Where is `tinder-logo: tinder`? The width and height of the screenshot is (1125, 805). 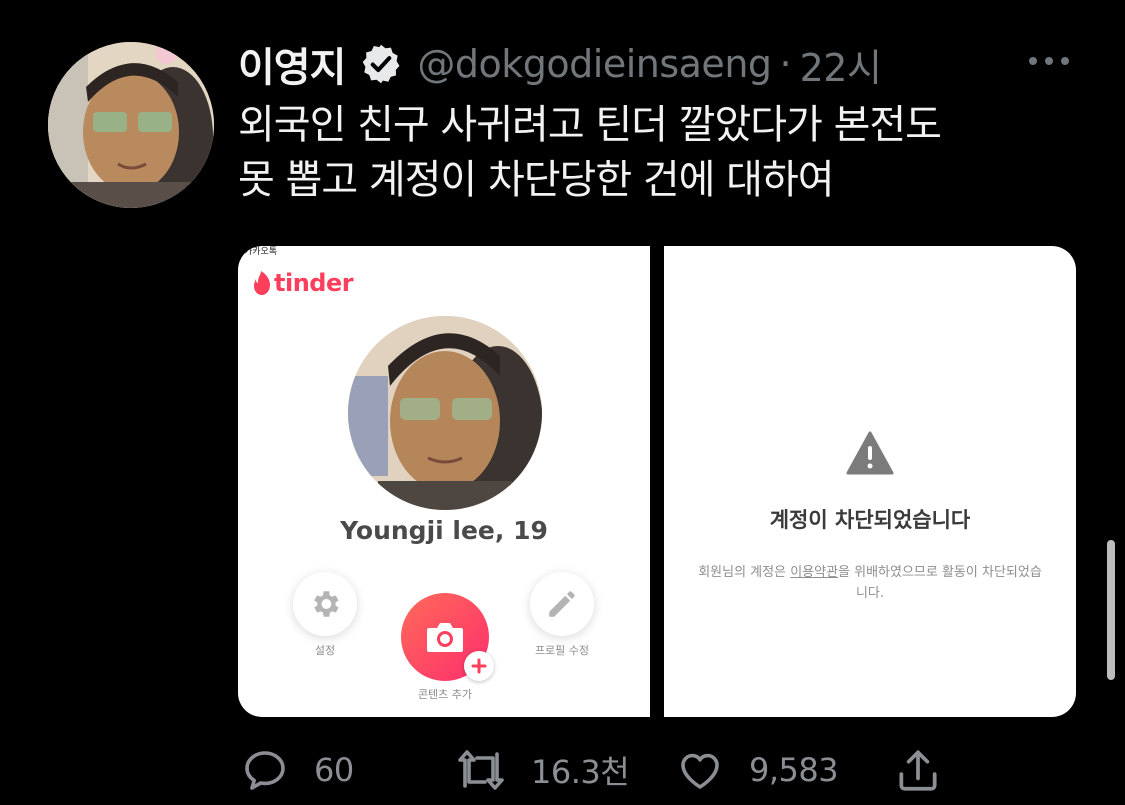
tinder-logo: tinder is located at coordinates (303, 283).